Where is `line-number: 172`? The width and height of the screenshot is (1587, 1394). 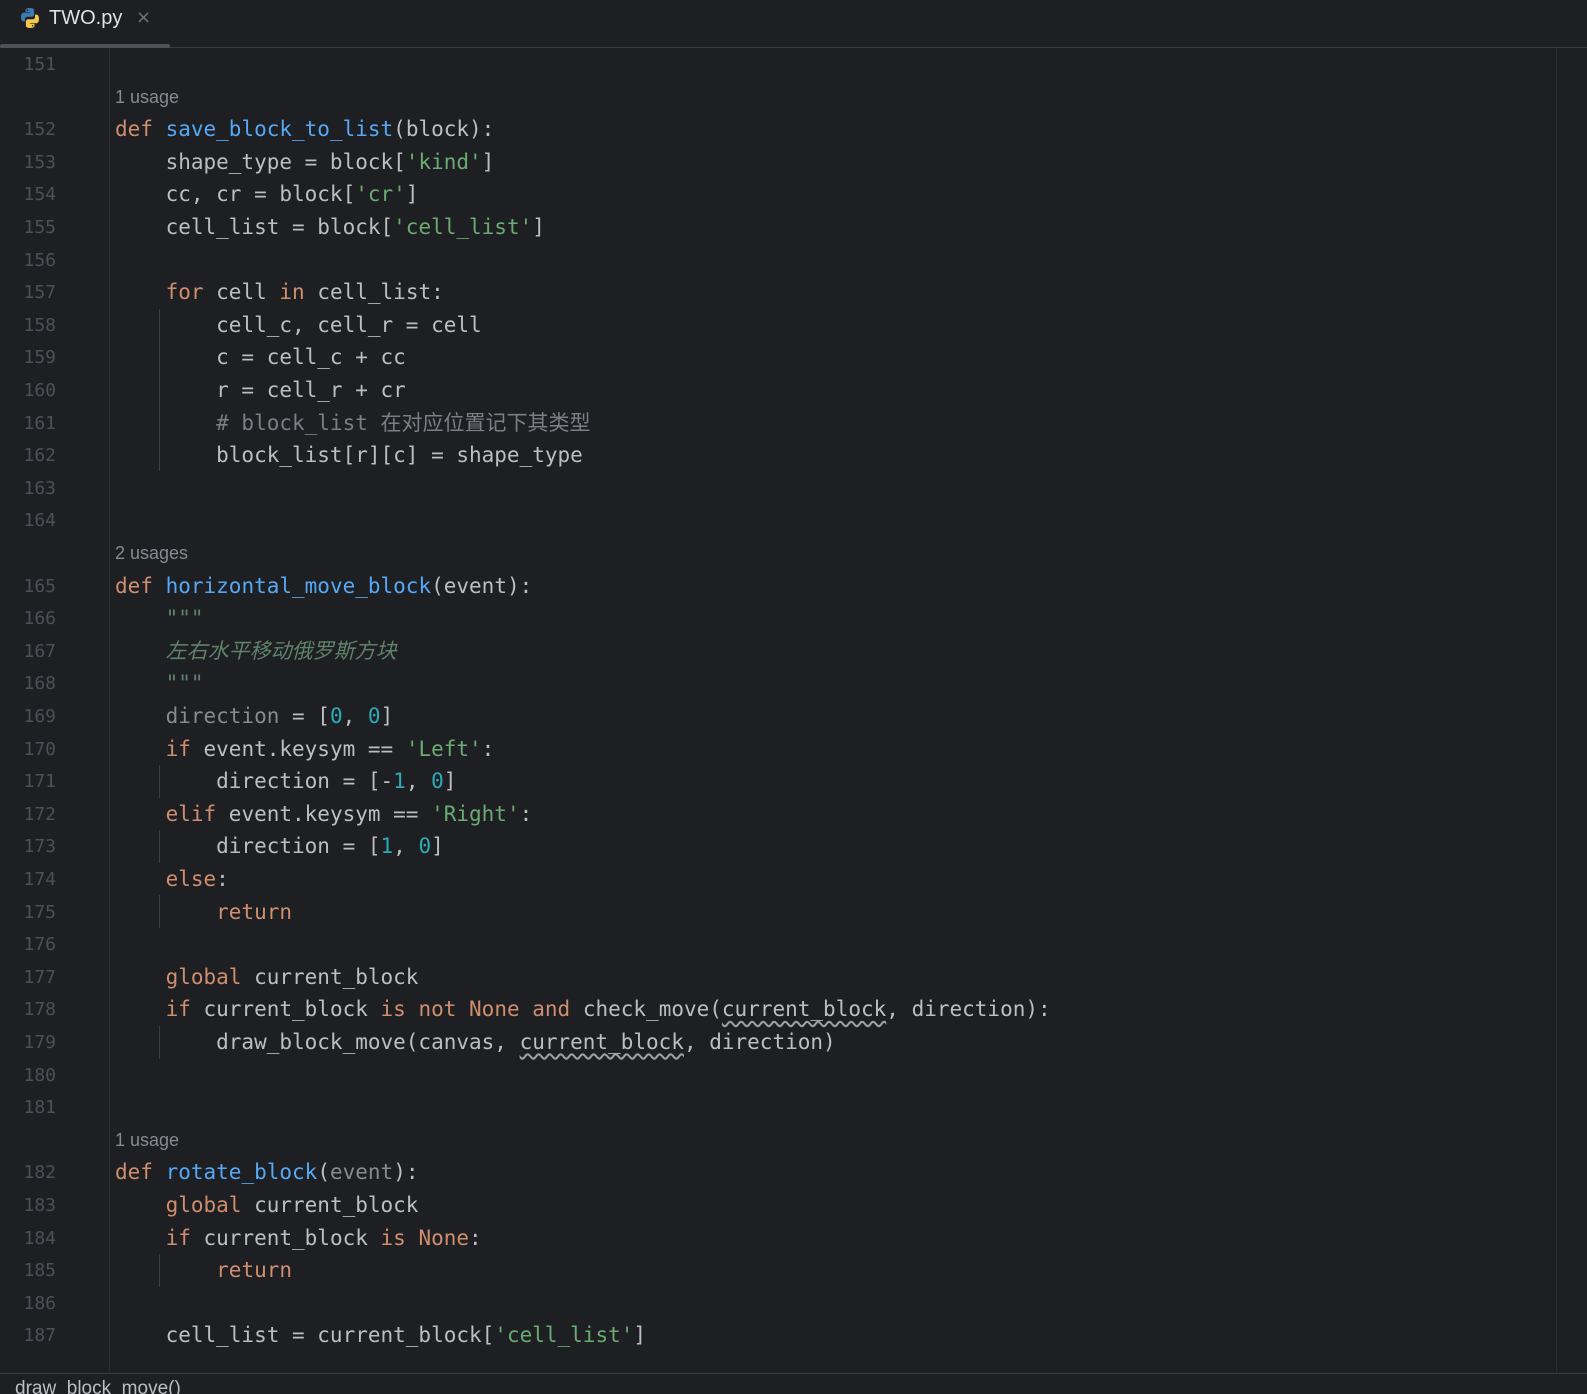 line-number: 172 is located at coordinates (39, 814).